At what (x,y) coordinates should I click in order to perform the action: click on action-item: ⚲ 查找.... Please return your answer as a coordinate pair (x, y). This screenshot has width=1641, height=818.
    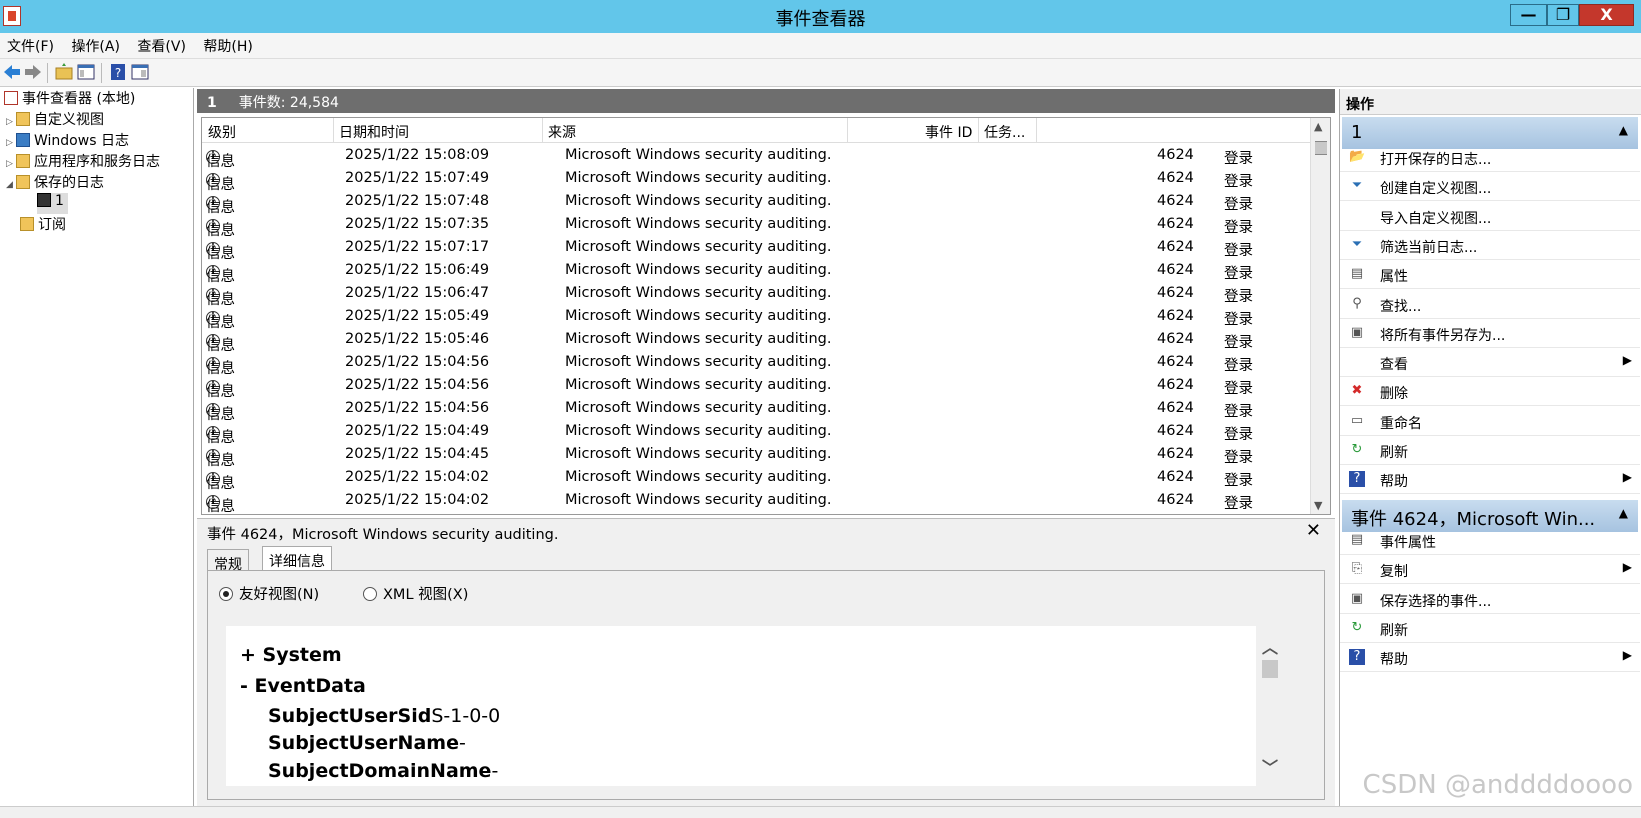
    Looking at the image, I should click on (1490, 304).